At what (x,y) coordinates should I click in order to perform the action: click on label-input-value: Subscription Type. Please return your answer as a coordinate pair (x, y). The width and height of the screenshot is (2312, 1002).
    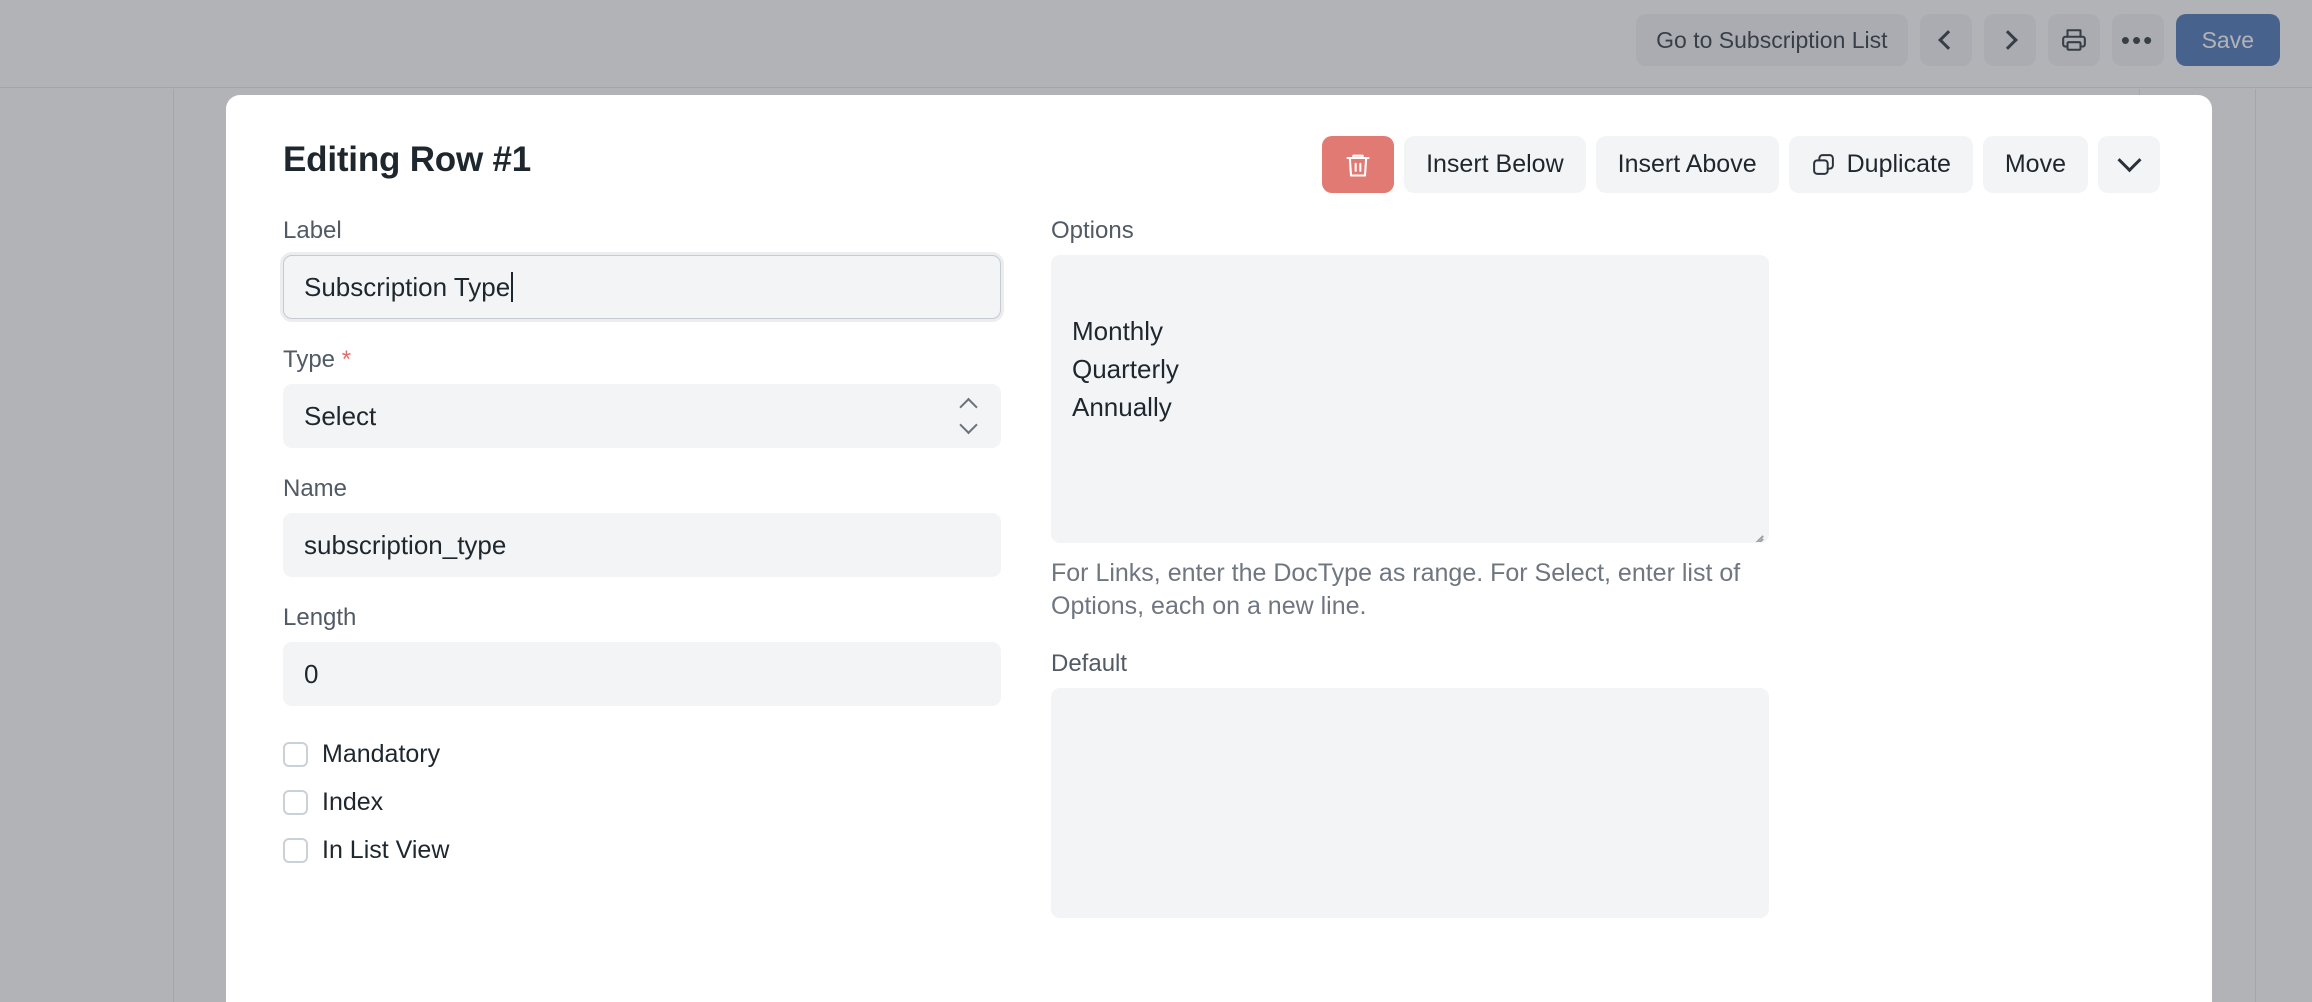
    Looking at the image, I should click on (407, 286).